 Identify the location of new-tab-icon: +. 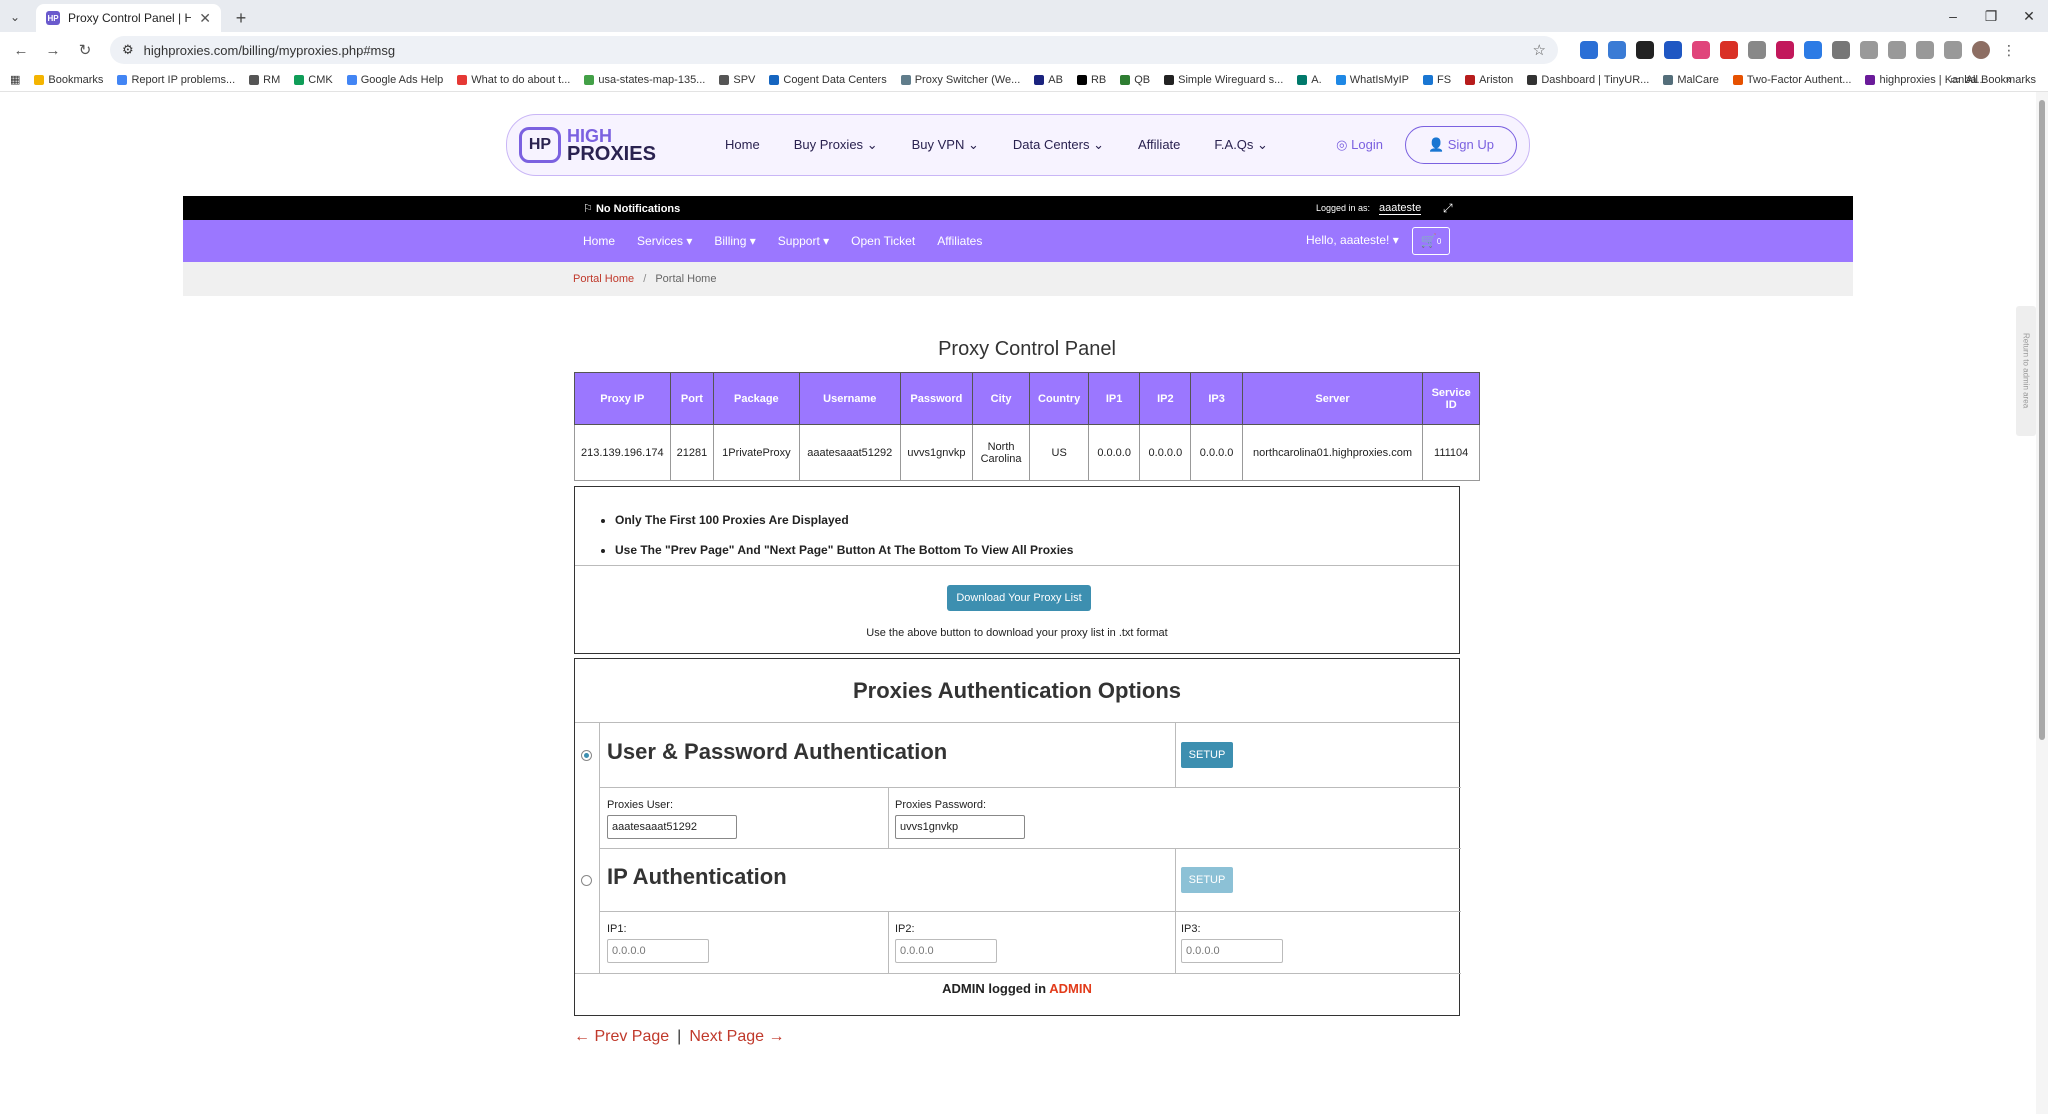
(241, 18).